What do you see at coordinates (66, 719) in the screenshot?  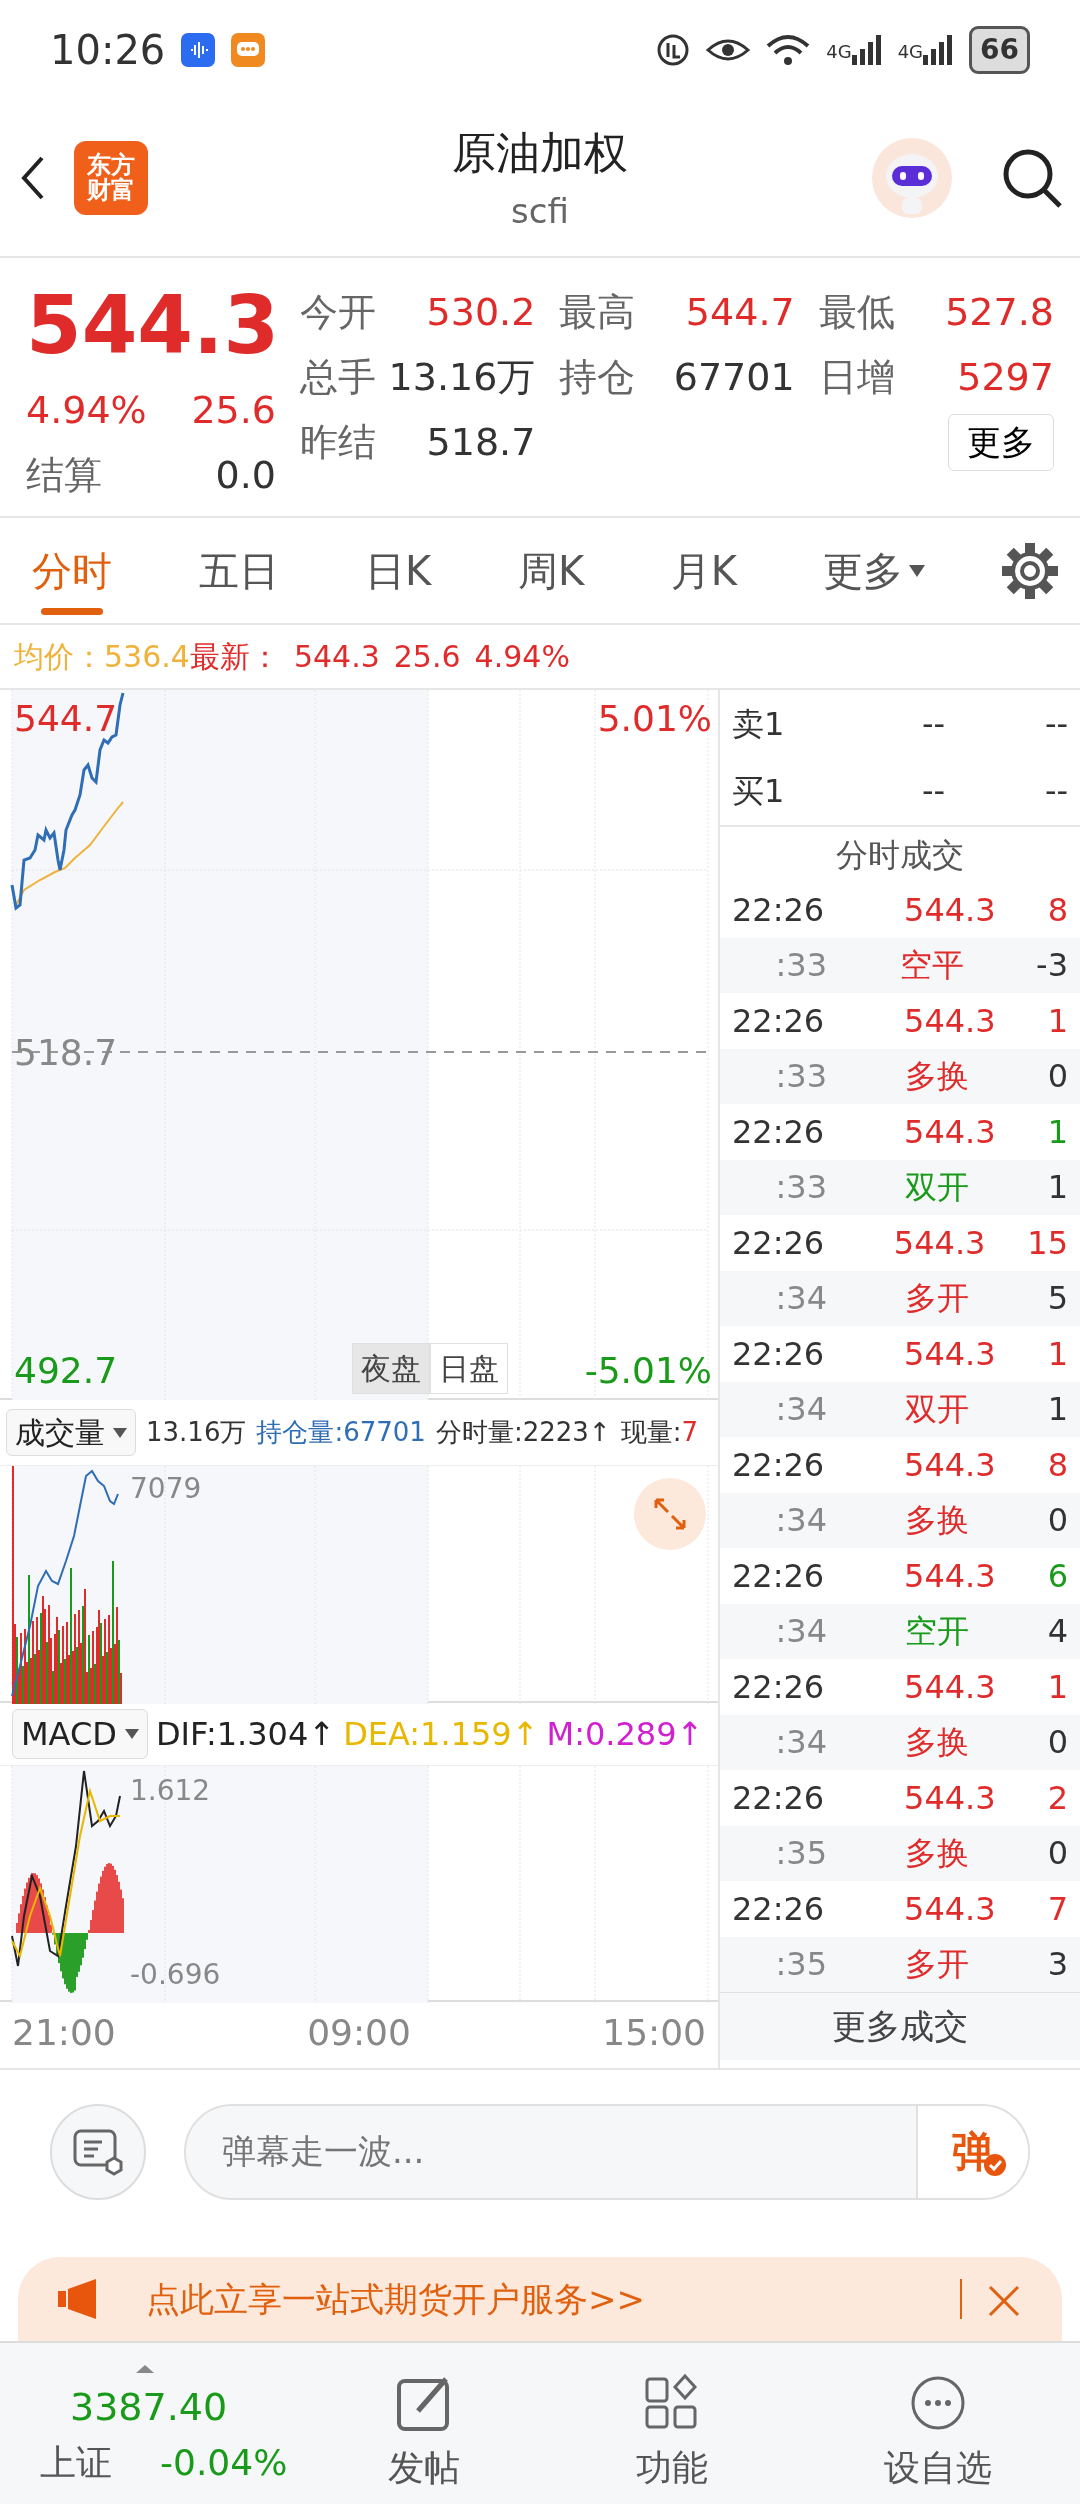 I see `price-axis-label: 544.7` at bounding box center [66, 719].